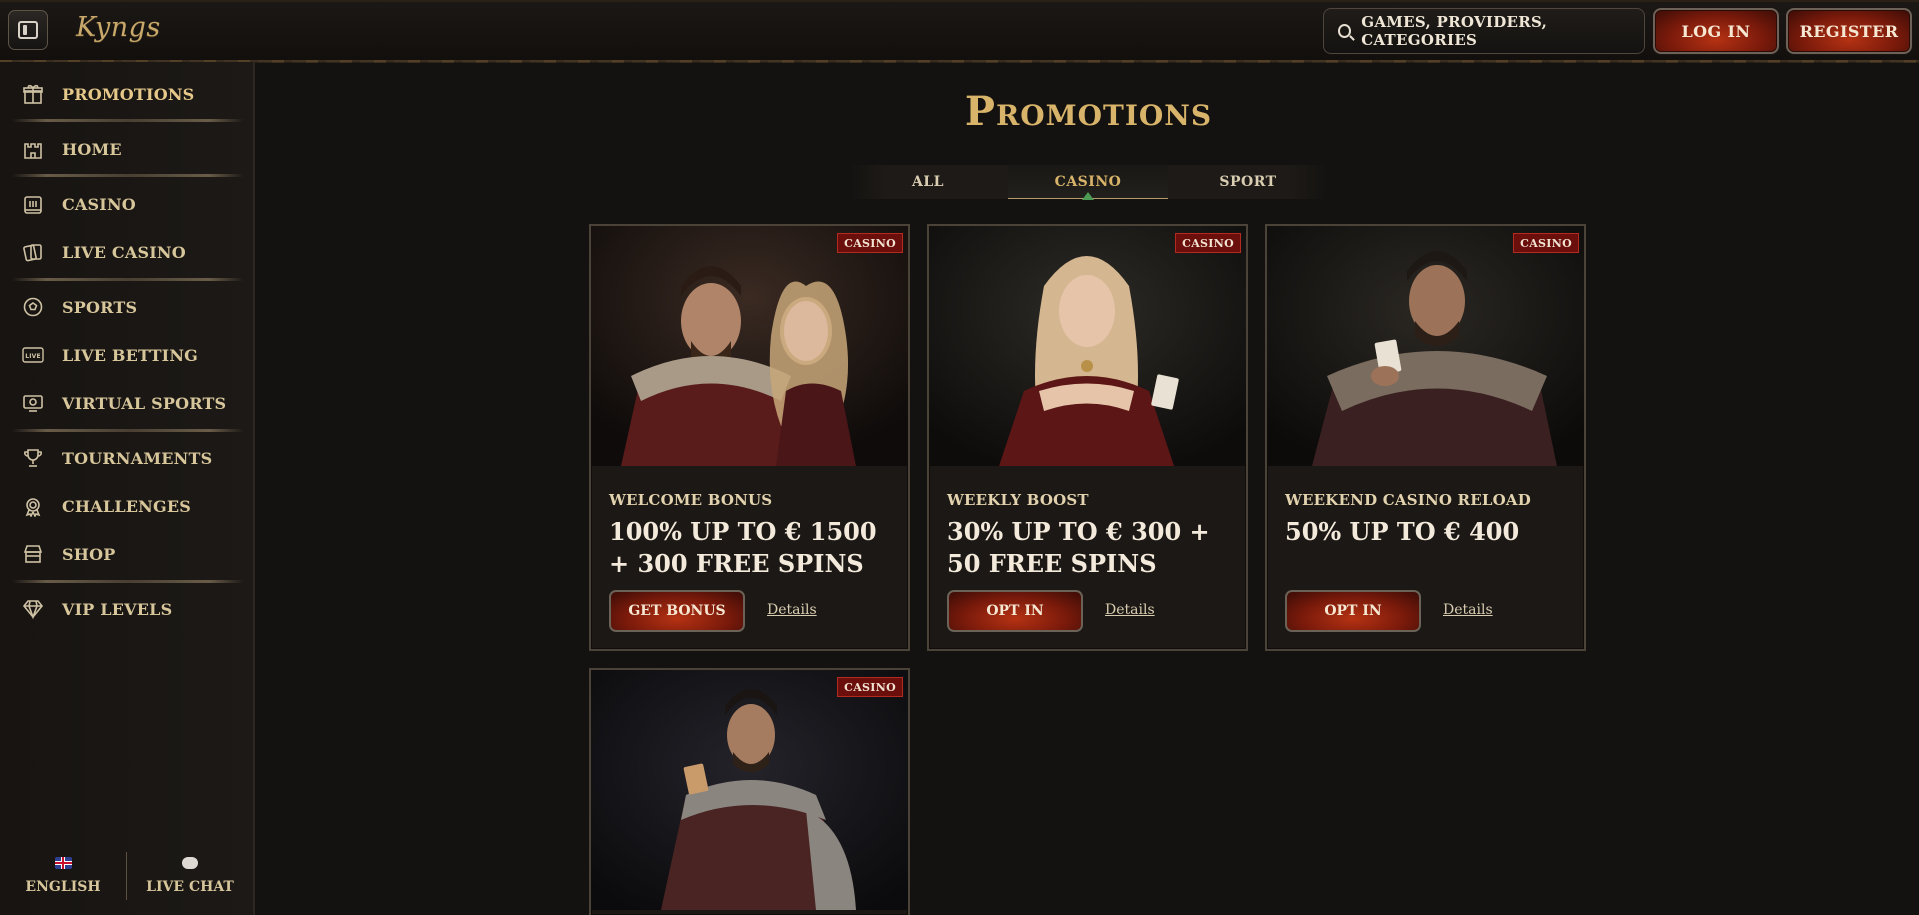 The image size is (1919, 915). Describe the element at coordinates (128, 554) in the screenshot. I see `sidebar-item-shop: SHOP` at that location.